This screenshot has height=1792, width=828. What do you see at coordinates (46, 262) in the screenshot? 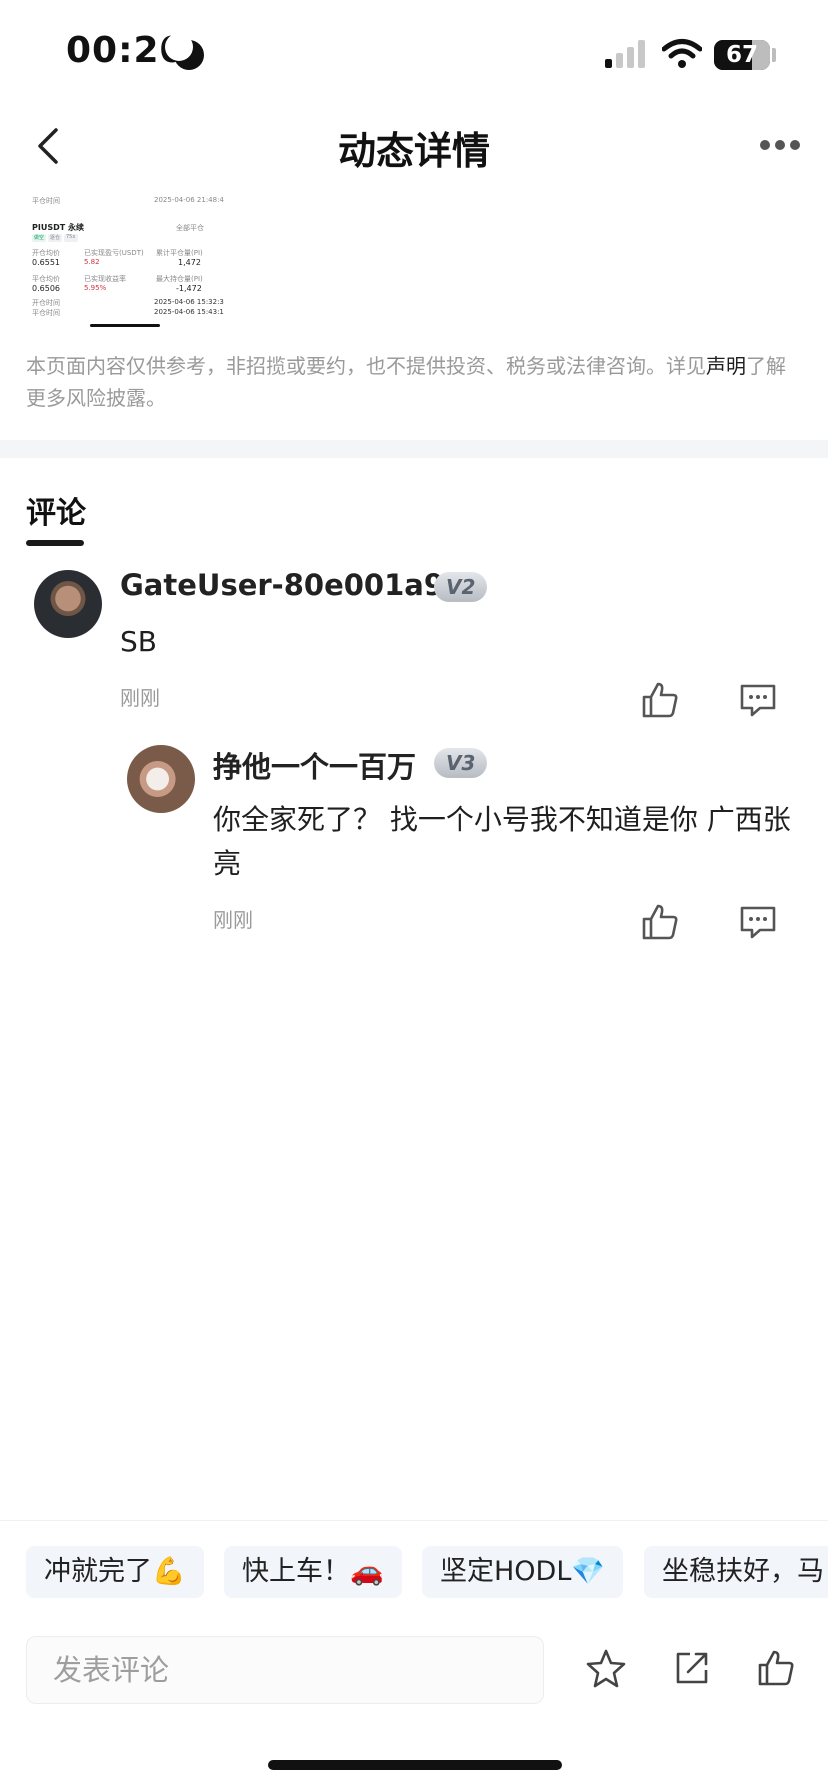
I see `thumb-open-price: 0.6551` at bounding box center [46, 262].